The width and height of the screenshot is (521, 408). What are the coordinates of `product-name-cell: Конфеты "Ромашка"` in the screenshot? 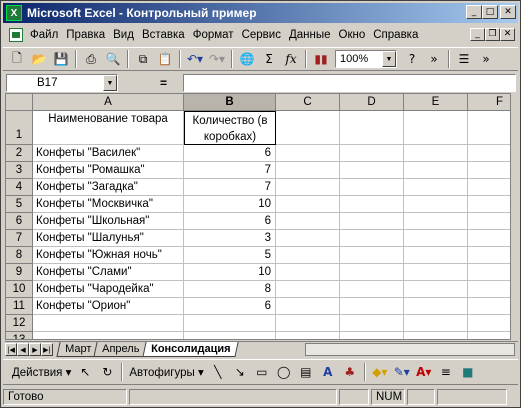 It's located at (108, 170).